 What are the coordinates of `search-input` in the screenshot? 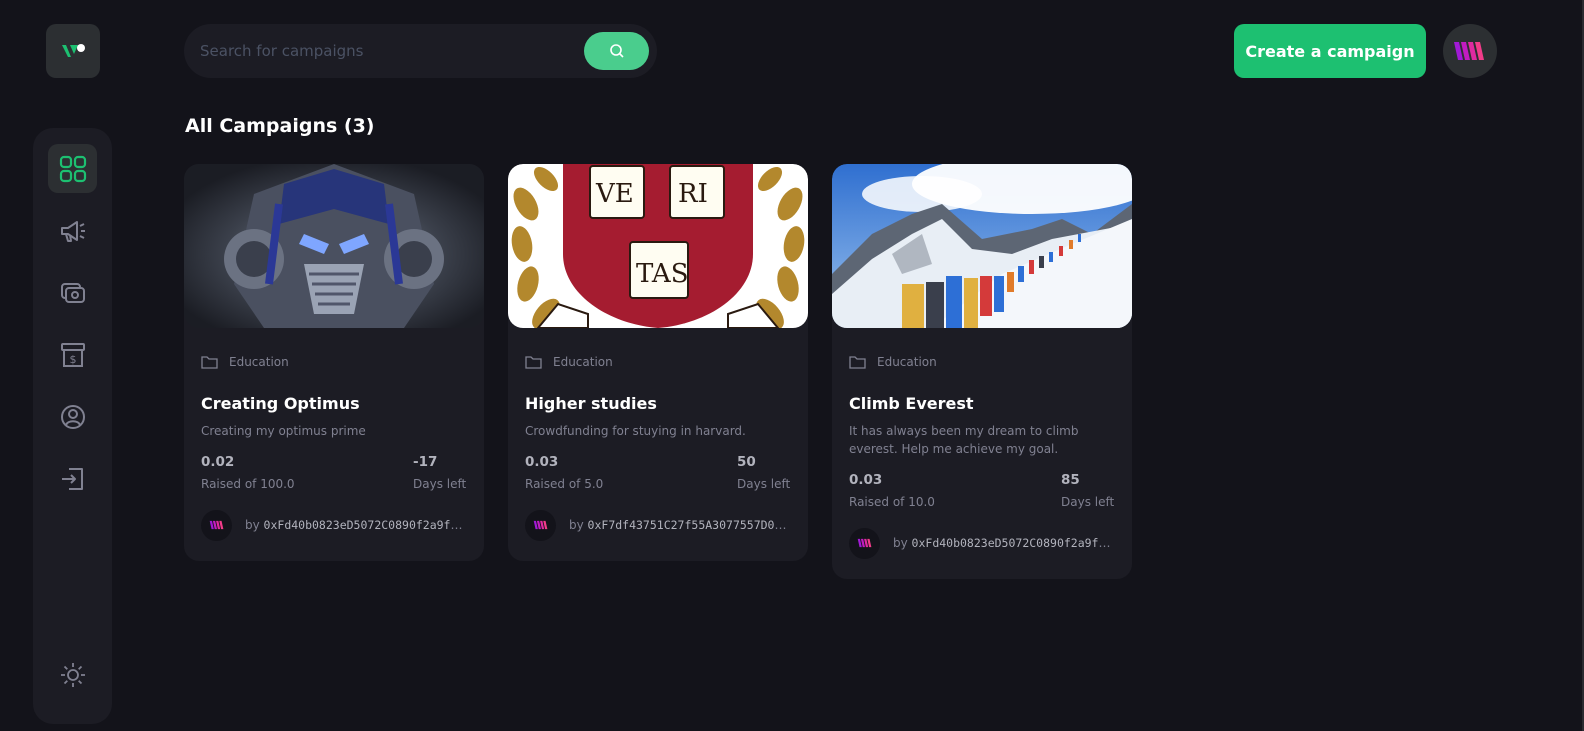 It's located at (390, 51).